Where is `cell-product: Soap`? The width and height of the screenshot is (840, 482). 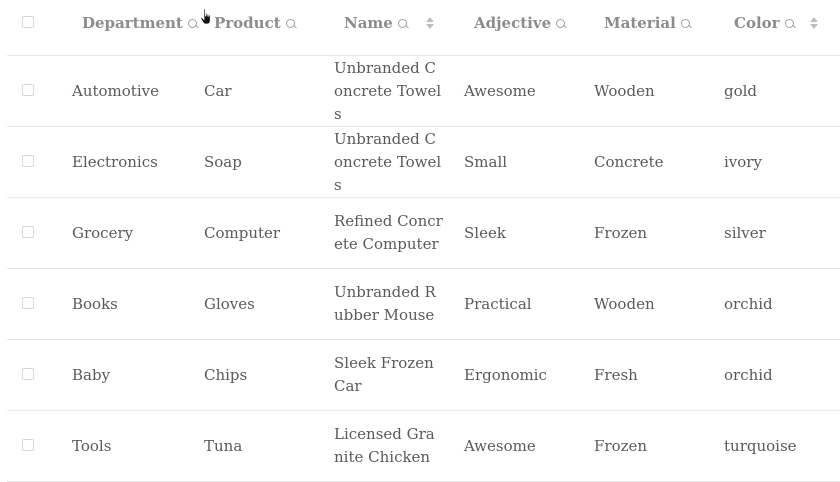
cell-product: Soap is located at coordinates (223, 161).